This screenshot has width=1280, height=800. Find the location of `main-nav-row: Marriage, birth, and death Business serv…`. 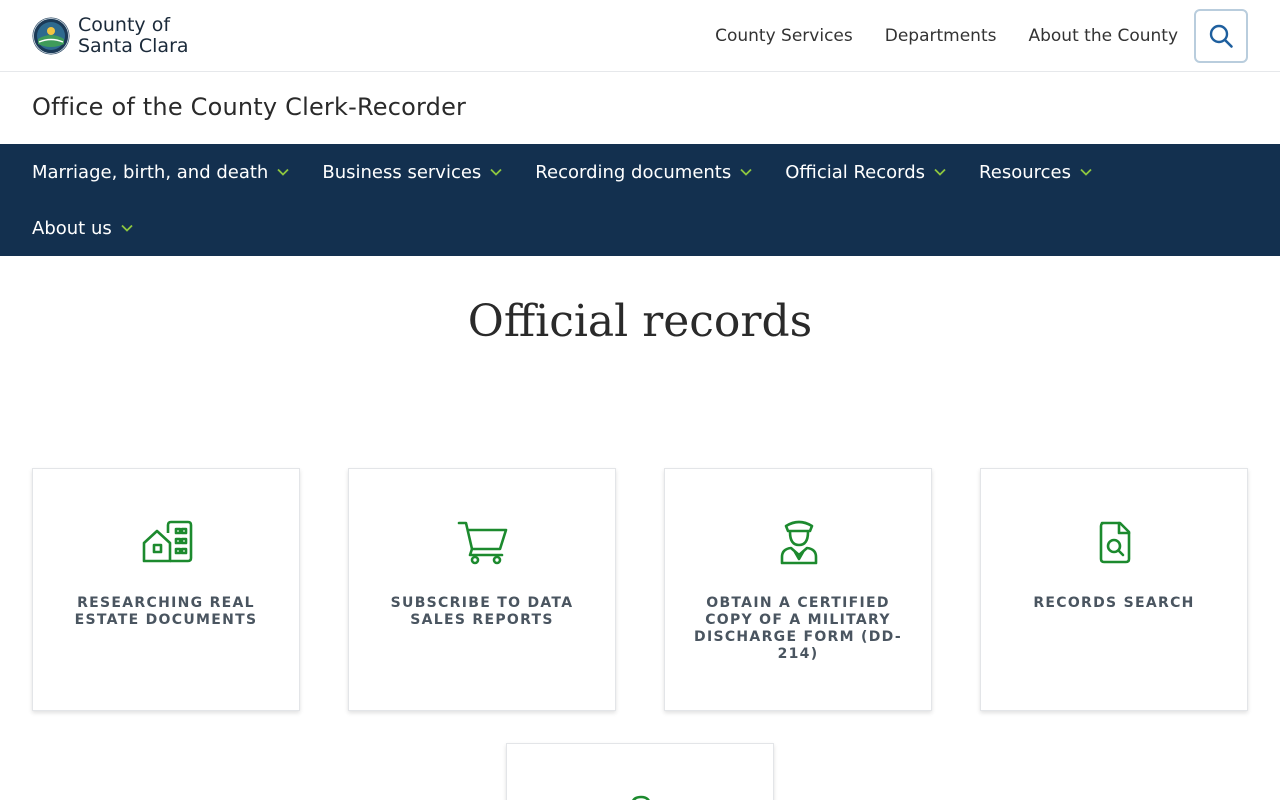

main-nav-row: Marriage, birth, and death Business serv… is located at coordinates (578, 172).